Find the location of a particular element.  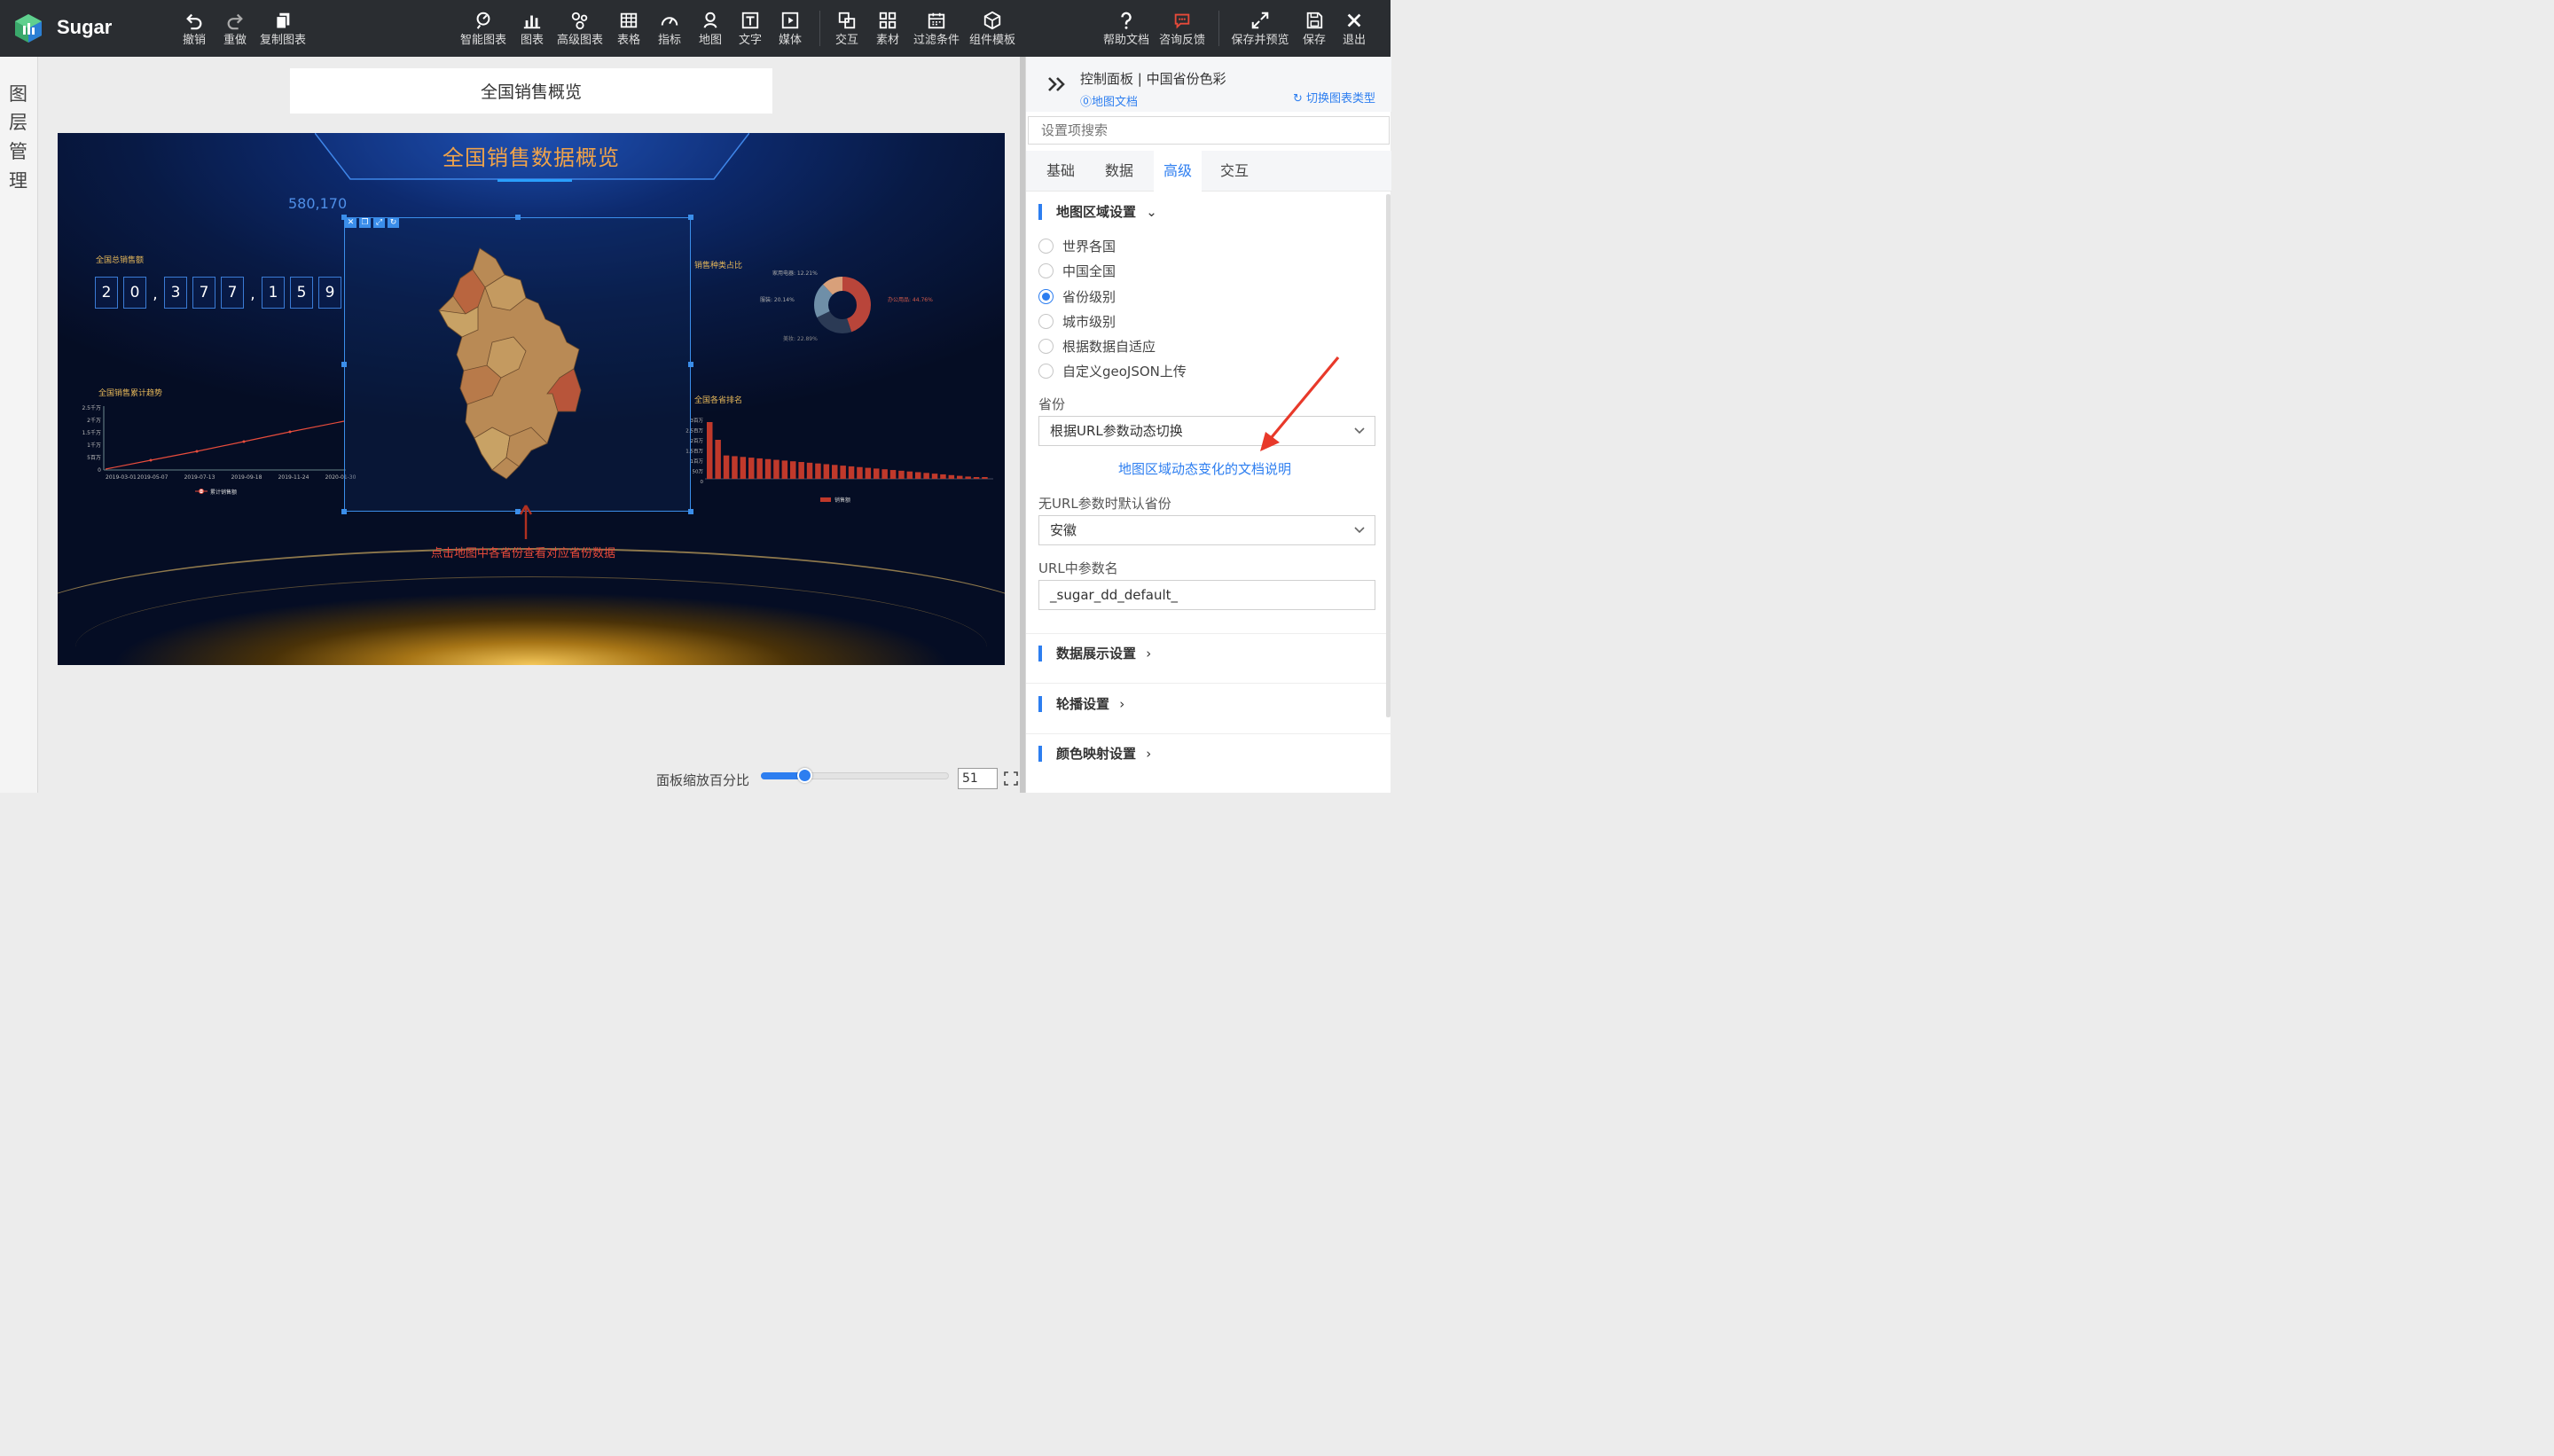

fullscreen-icon is located at coordinates (1011, 778).